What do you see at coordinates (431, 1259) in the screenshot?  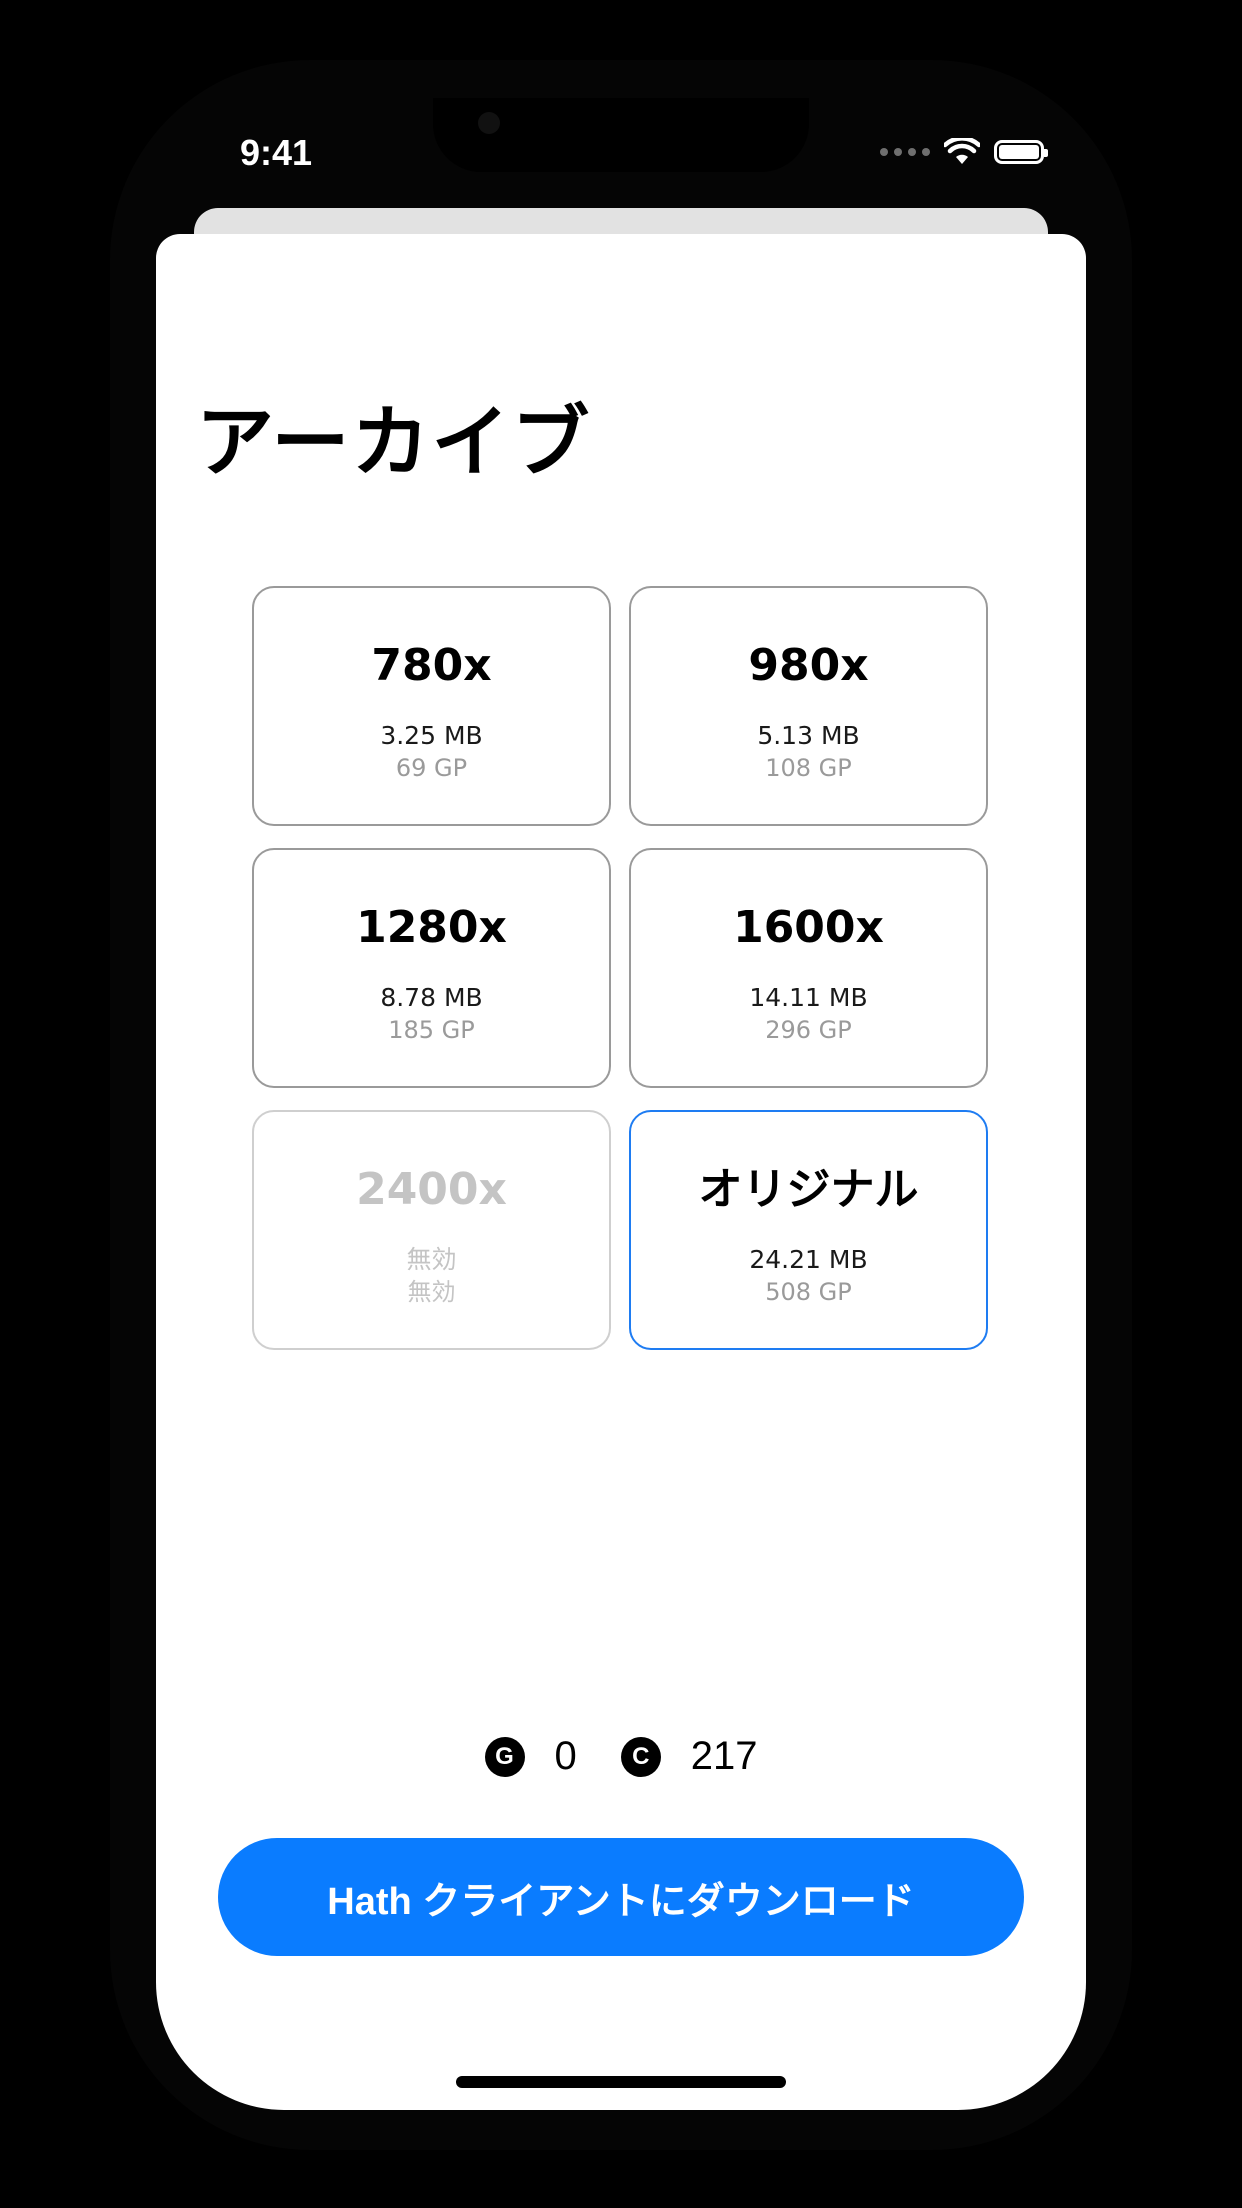 I see `option-size: 無効` at bounding box center [431, 1259].